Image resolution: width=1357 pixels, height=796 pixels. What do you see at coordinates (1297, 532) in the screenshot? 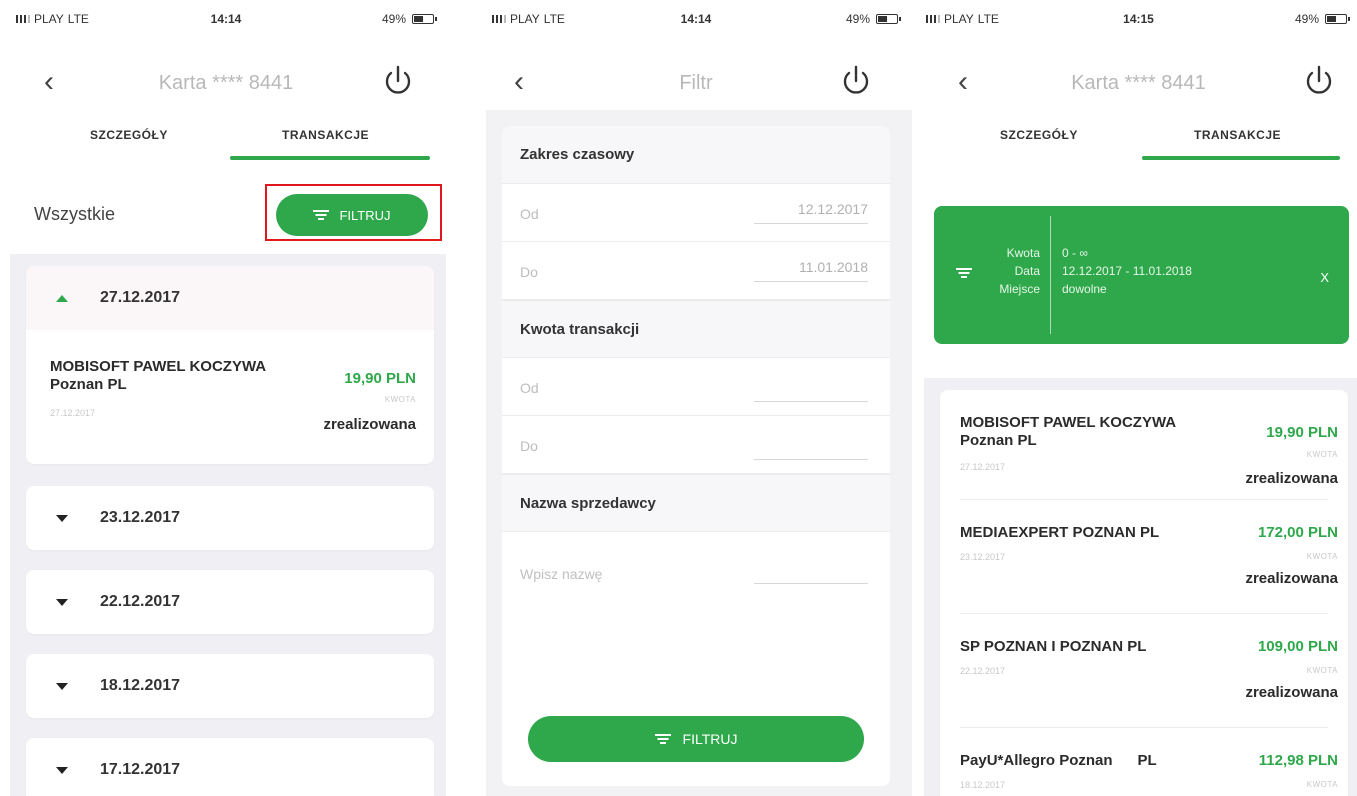
I see `transaction-amount: 172,00 PLN` at bounding box center [1297, 532].